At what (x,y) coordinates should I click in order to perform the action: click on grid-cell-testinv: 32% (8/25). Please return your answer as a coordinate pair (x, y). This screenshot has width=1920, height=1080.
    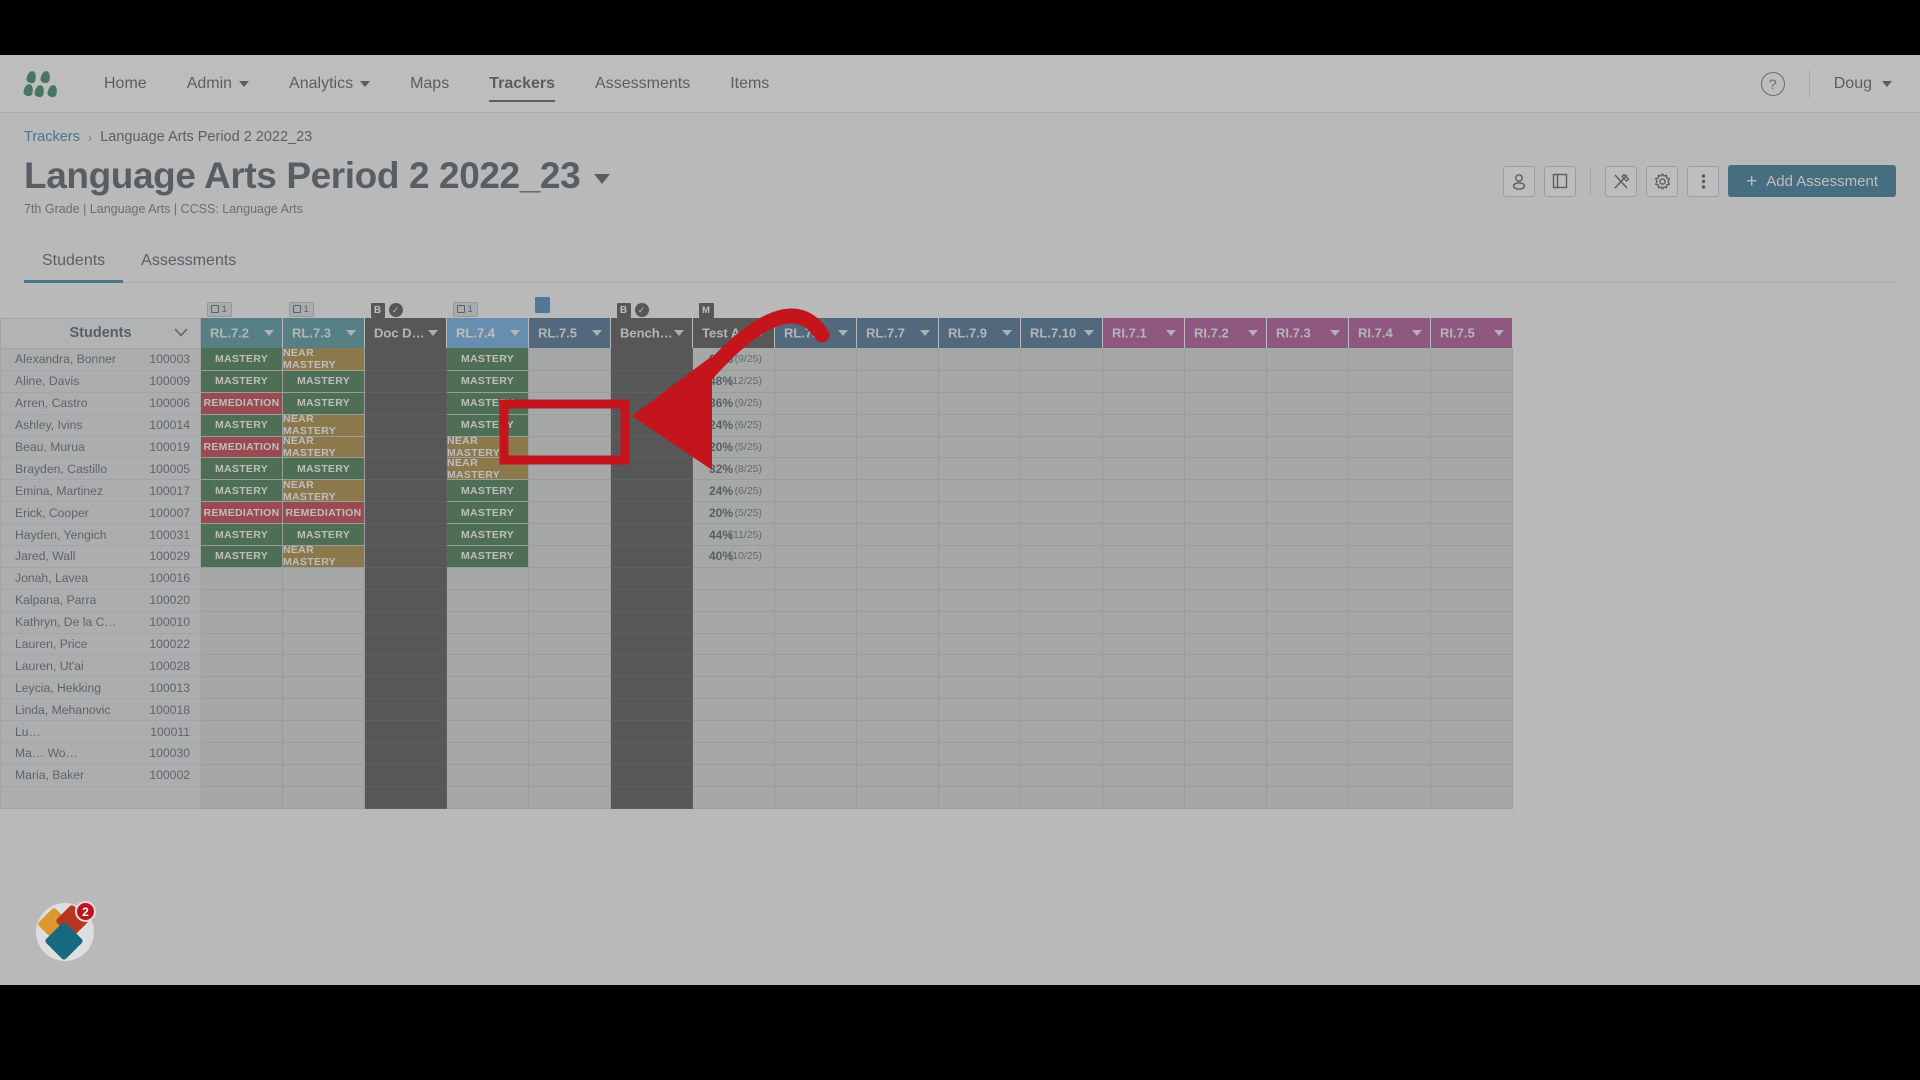
    Looking at the image, I should click on (733, 469).